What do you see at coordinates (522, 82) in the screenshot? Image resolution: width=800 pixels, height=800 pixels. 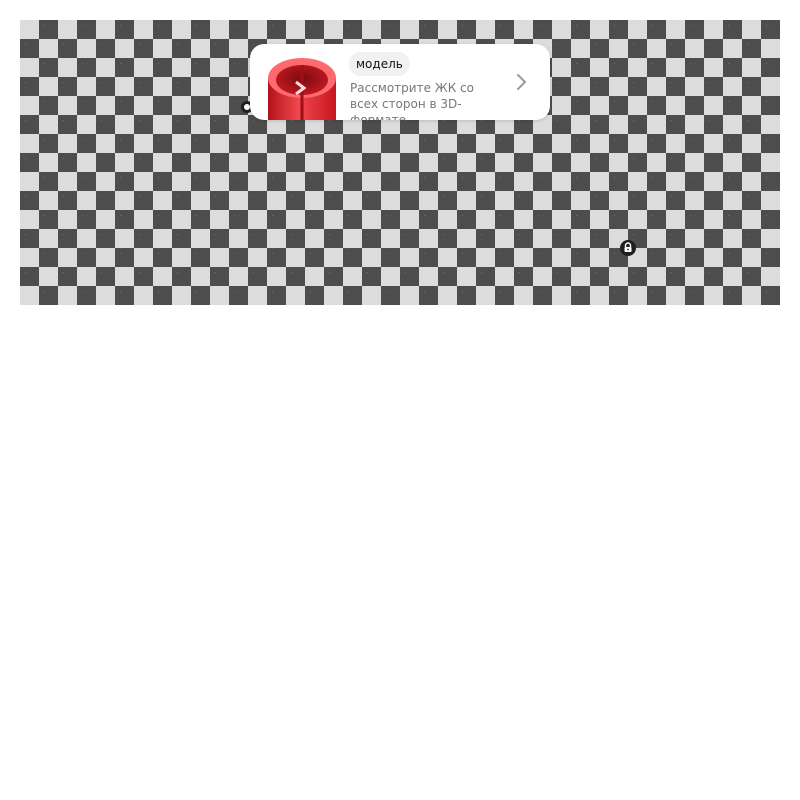 I see `chevron-right-icon` at bounding box center [522, 82].